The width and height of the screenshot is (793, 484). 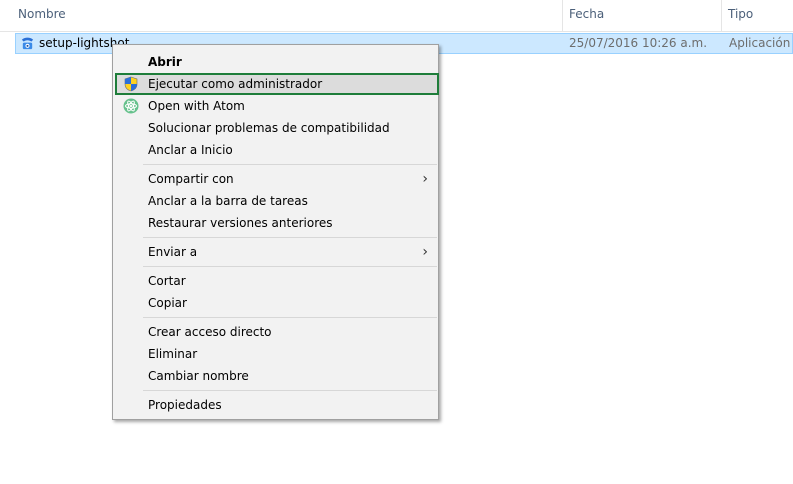 What do you see at coordinates (196, 106) in the screenshot?
I see `menu-item-open-with-atom-label: Open with Atom` at bounding box center [196, 106].